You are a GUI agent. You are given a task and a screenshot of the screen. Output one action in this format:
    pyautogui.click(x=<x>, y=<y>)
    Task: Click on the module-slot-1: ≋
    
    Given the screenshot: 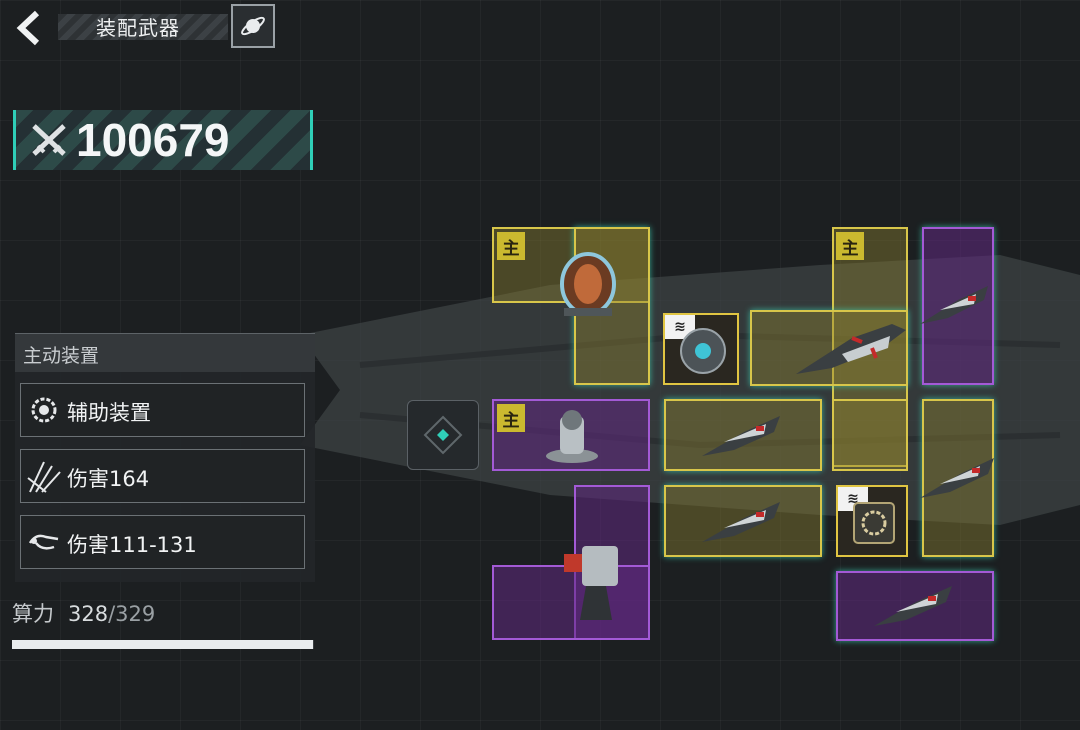 What is the action you would take?
    pyautogui.click(x=701, y=349)
    